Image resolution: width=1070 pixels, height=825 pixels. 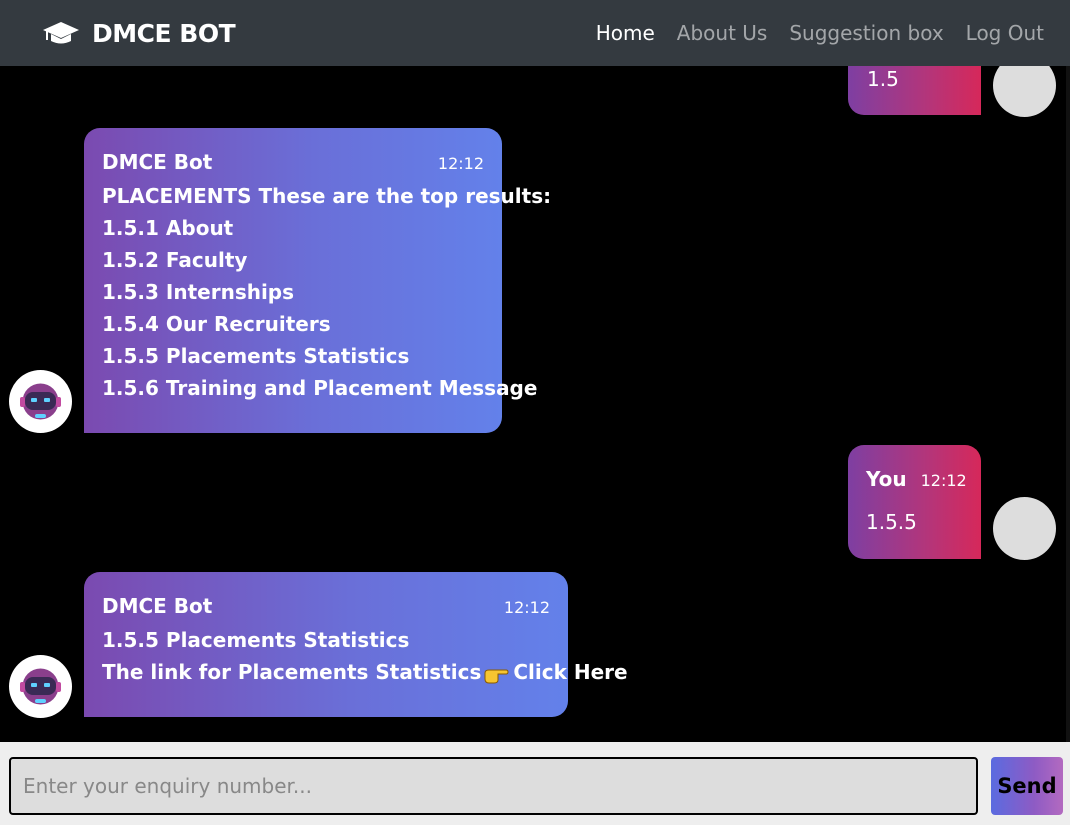 What do you see at coordinates (916, 479) in the screenshot?
I see `message-header: You 12:12` at bounding box center [916, 479].